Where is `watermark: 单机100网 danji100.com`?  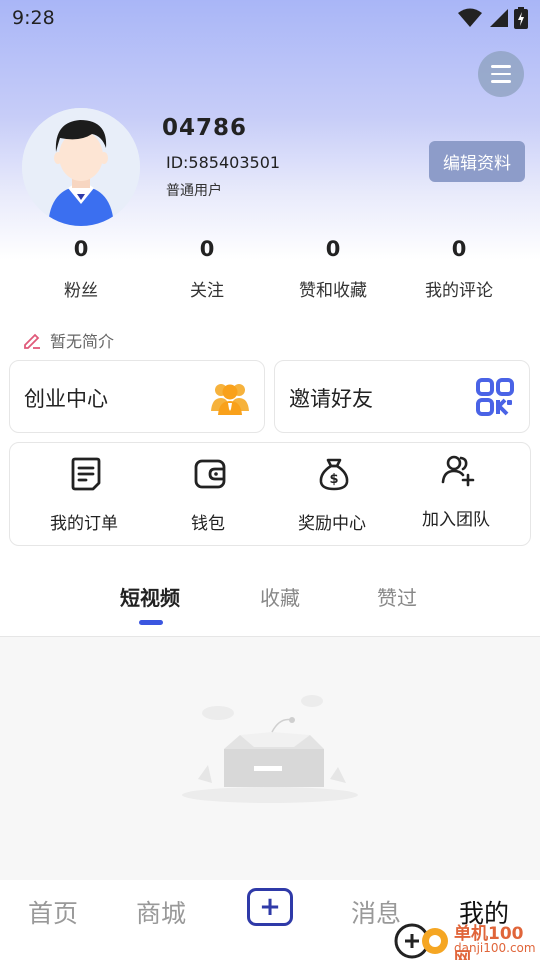 watermark: 单机100网 danji100.com is located at coordinates (466, 938).